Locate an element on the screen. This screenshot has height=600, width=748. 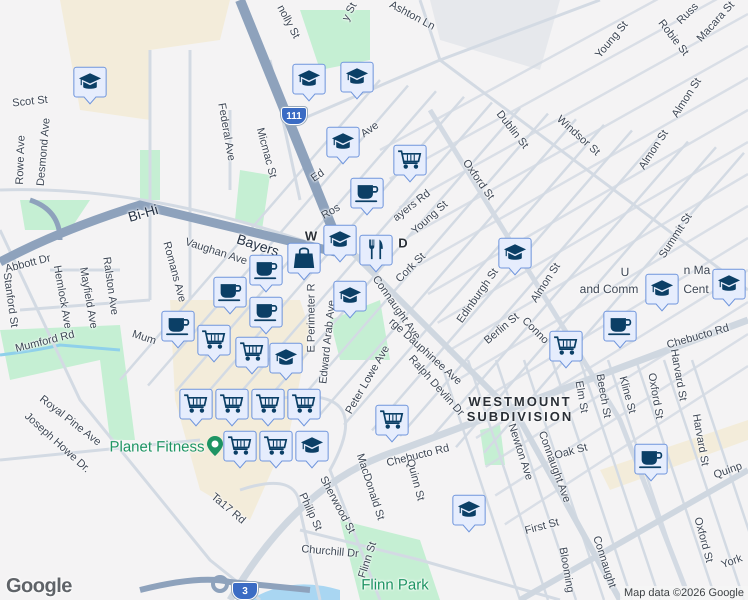
fork-knife-icon is located at coordinates (376, 250).